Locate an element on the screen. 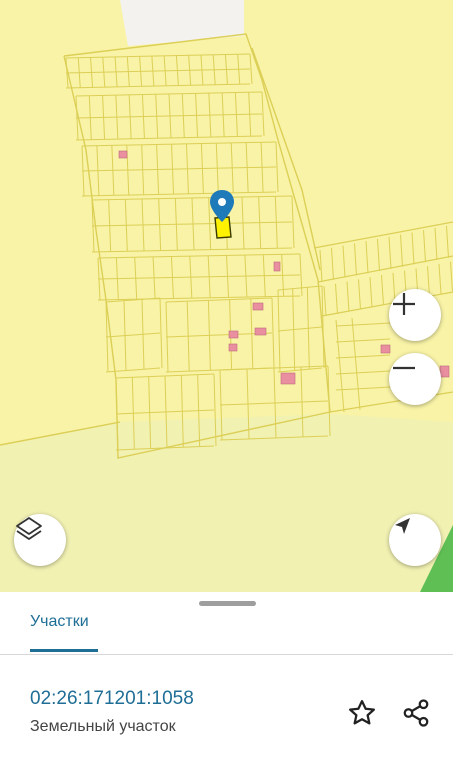 This screenshot has width=453, height=767. tab-label: Участки is located at coordinates (59, 621).